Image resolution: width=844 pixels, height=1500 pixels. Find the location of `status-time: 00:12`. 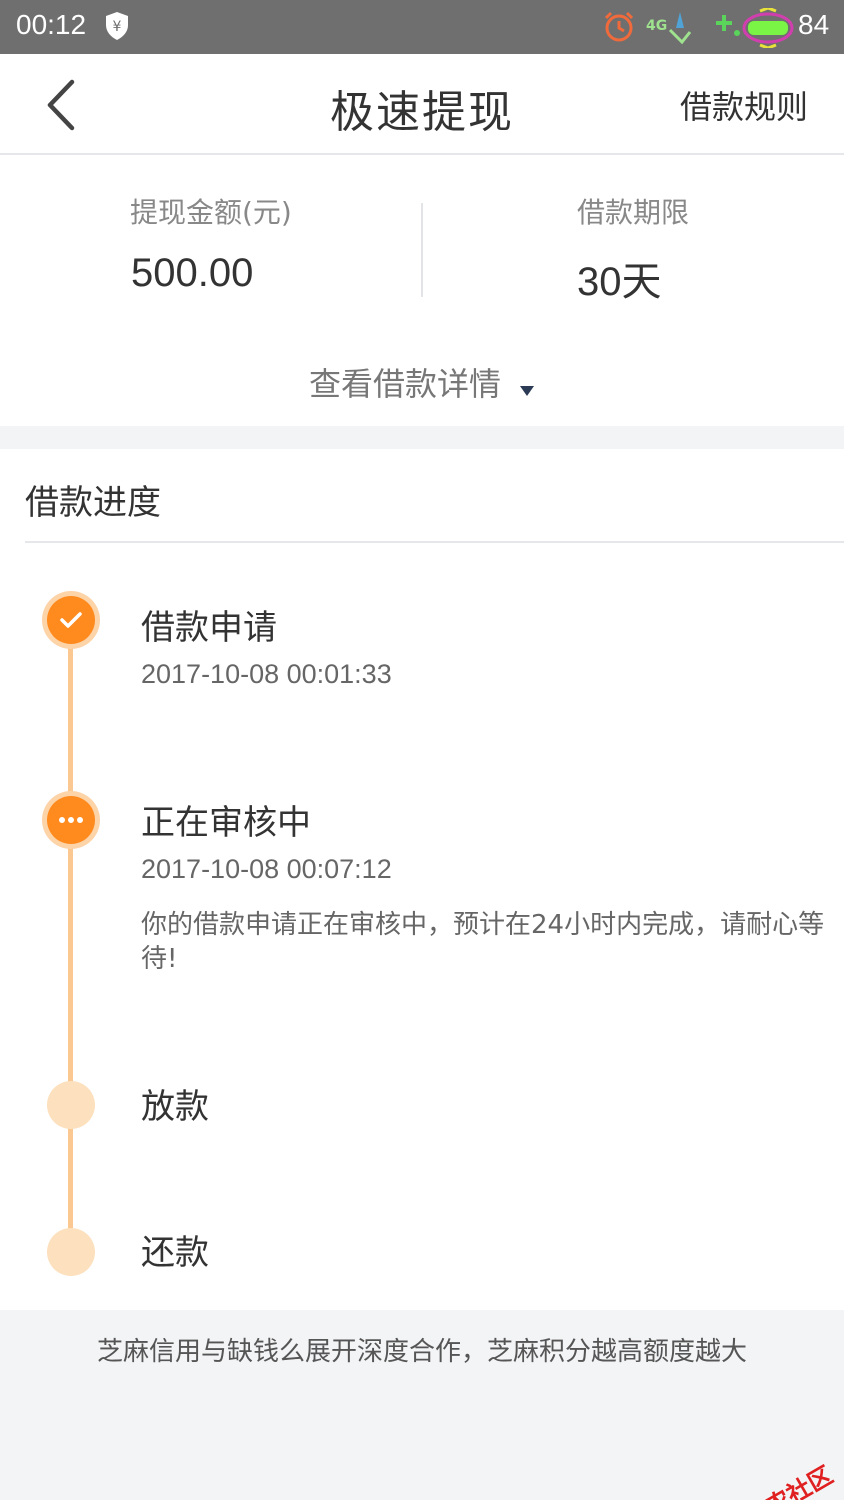

status-time: 00:12 is located at coordinates (51, 24).